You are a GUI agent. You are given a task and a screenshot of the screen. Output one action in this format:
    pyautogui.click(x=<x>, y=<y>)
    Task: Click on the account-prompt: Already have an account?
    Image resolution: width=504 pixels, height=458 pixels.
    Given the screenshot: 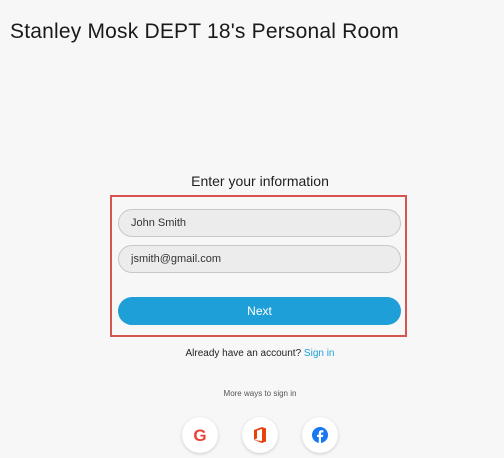 What is the action you would take?
    pyautogui.click(x=243, y=353)
    